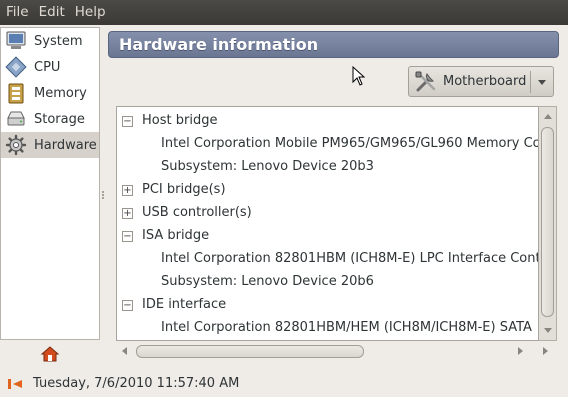 This screenshot has height=397, width=568. I want to click on tree-row: Subsystem: Lenovo Device 20b3, so click(327, 167).